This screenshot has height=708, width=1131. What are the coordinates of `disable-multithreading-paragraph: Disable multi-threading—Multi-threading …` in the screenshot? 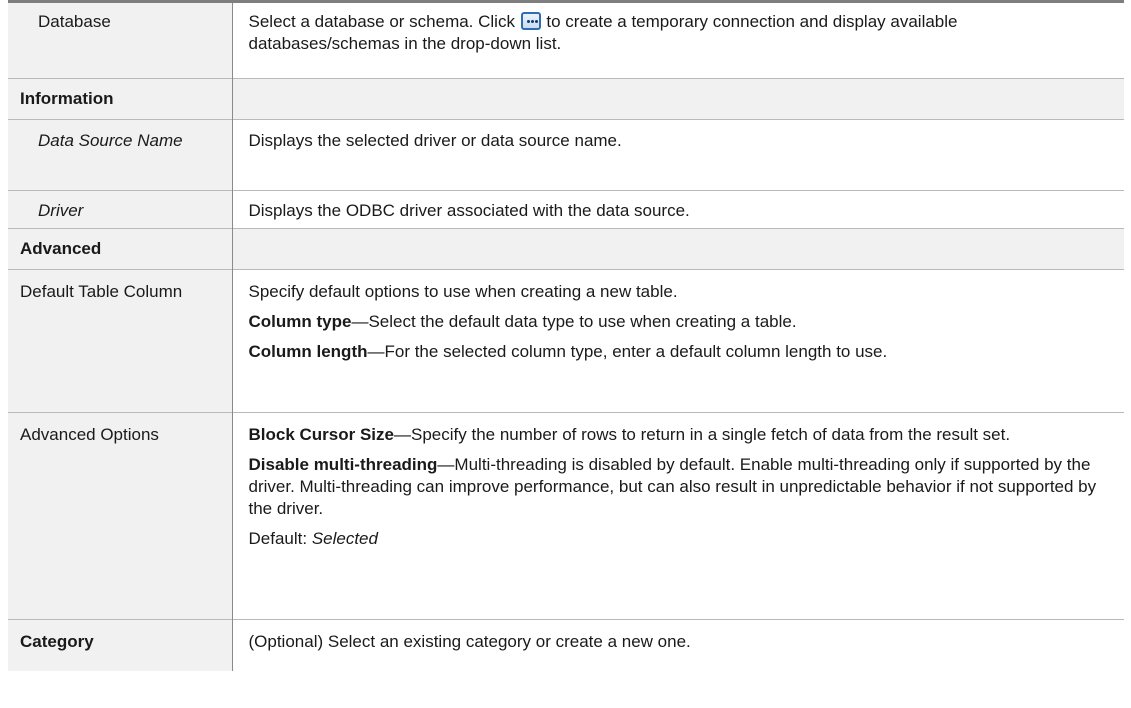 It's located at (680, 487).